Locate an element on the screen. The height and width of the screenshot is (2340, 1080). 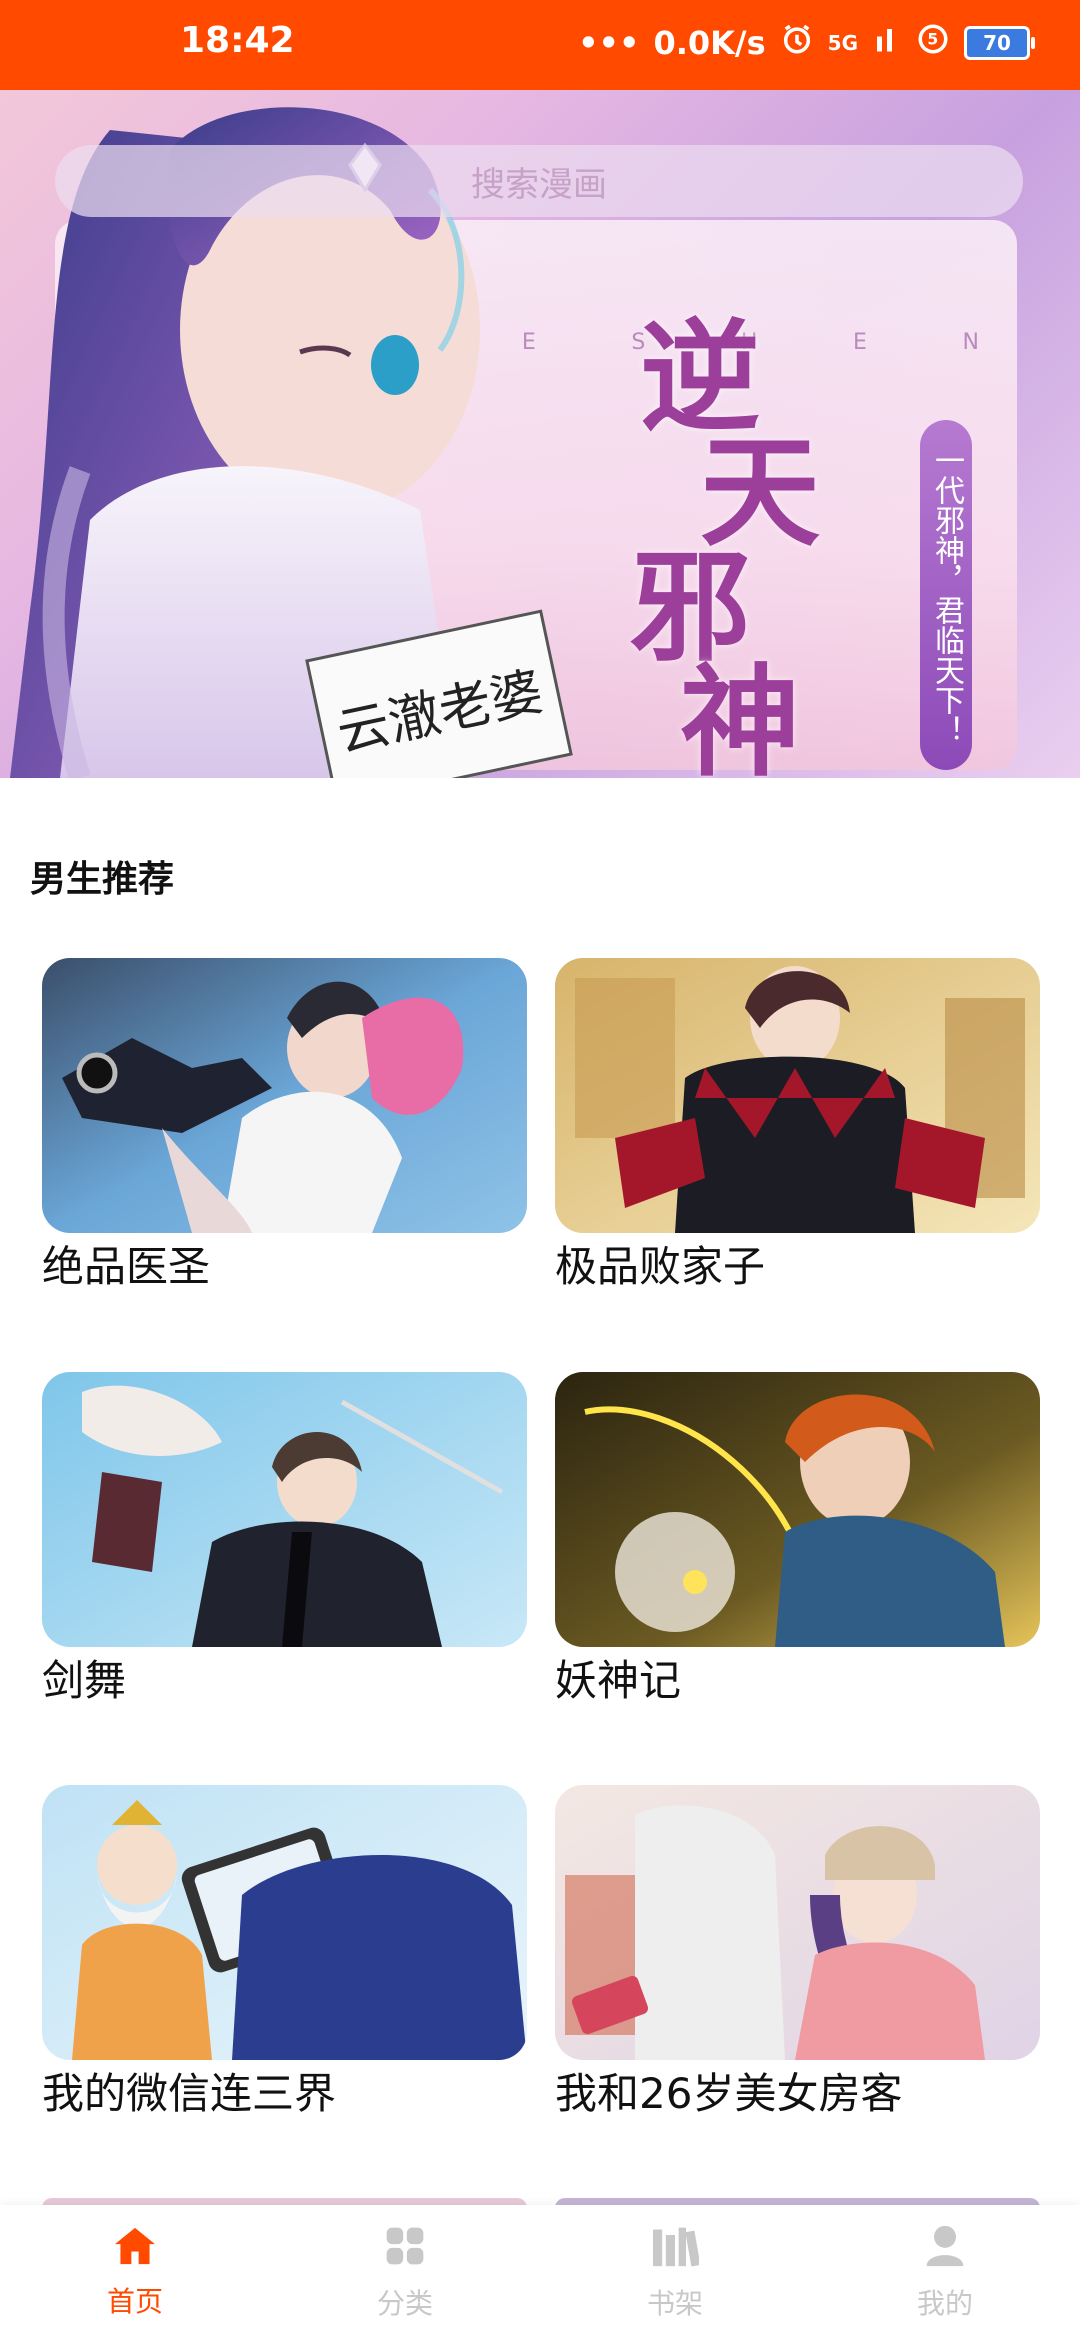
comic-title: 剑舞 is located at coordinates (284, 1681).